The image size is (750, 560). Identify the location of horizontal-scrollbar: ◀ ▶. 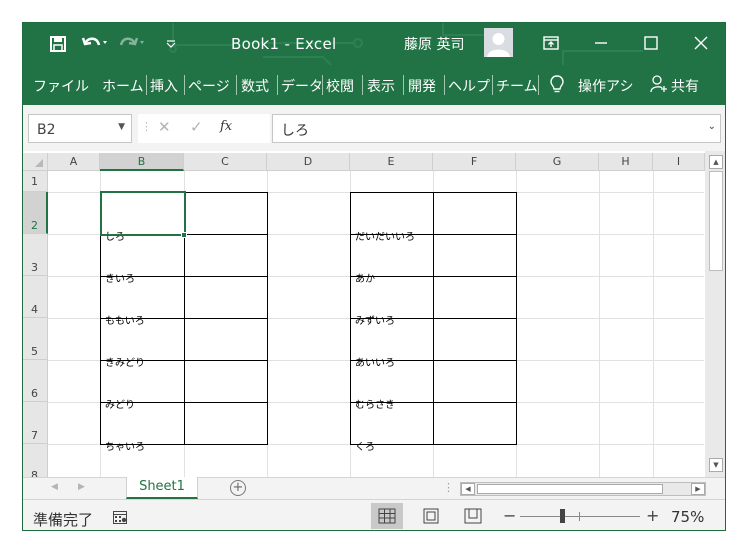
(583, 489).